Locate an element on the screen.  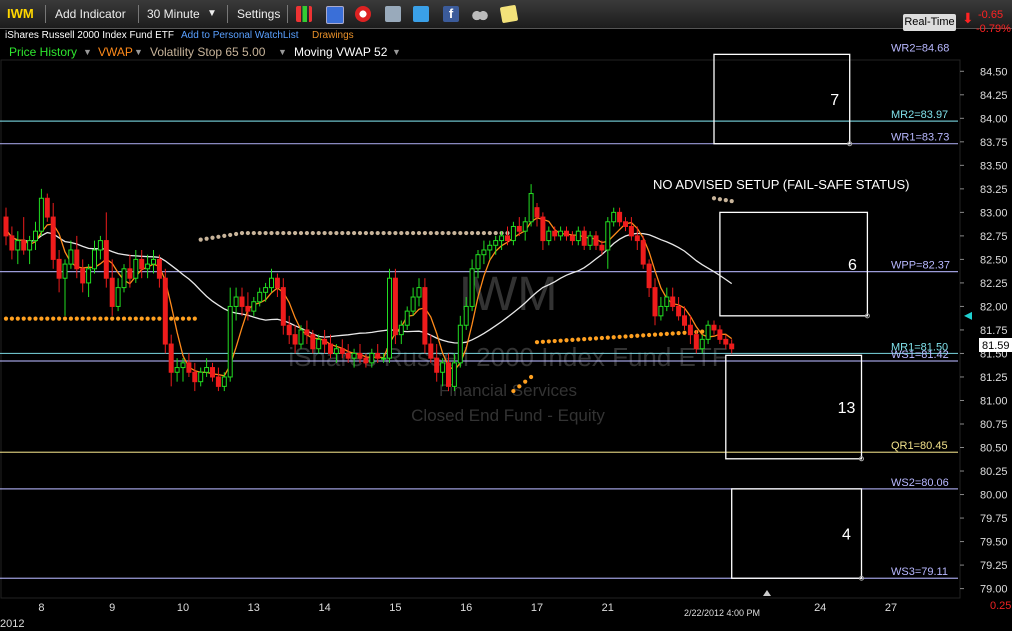
pivot-label: WS1=81.42 is located at coordinates (920, 355).